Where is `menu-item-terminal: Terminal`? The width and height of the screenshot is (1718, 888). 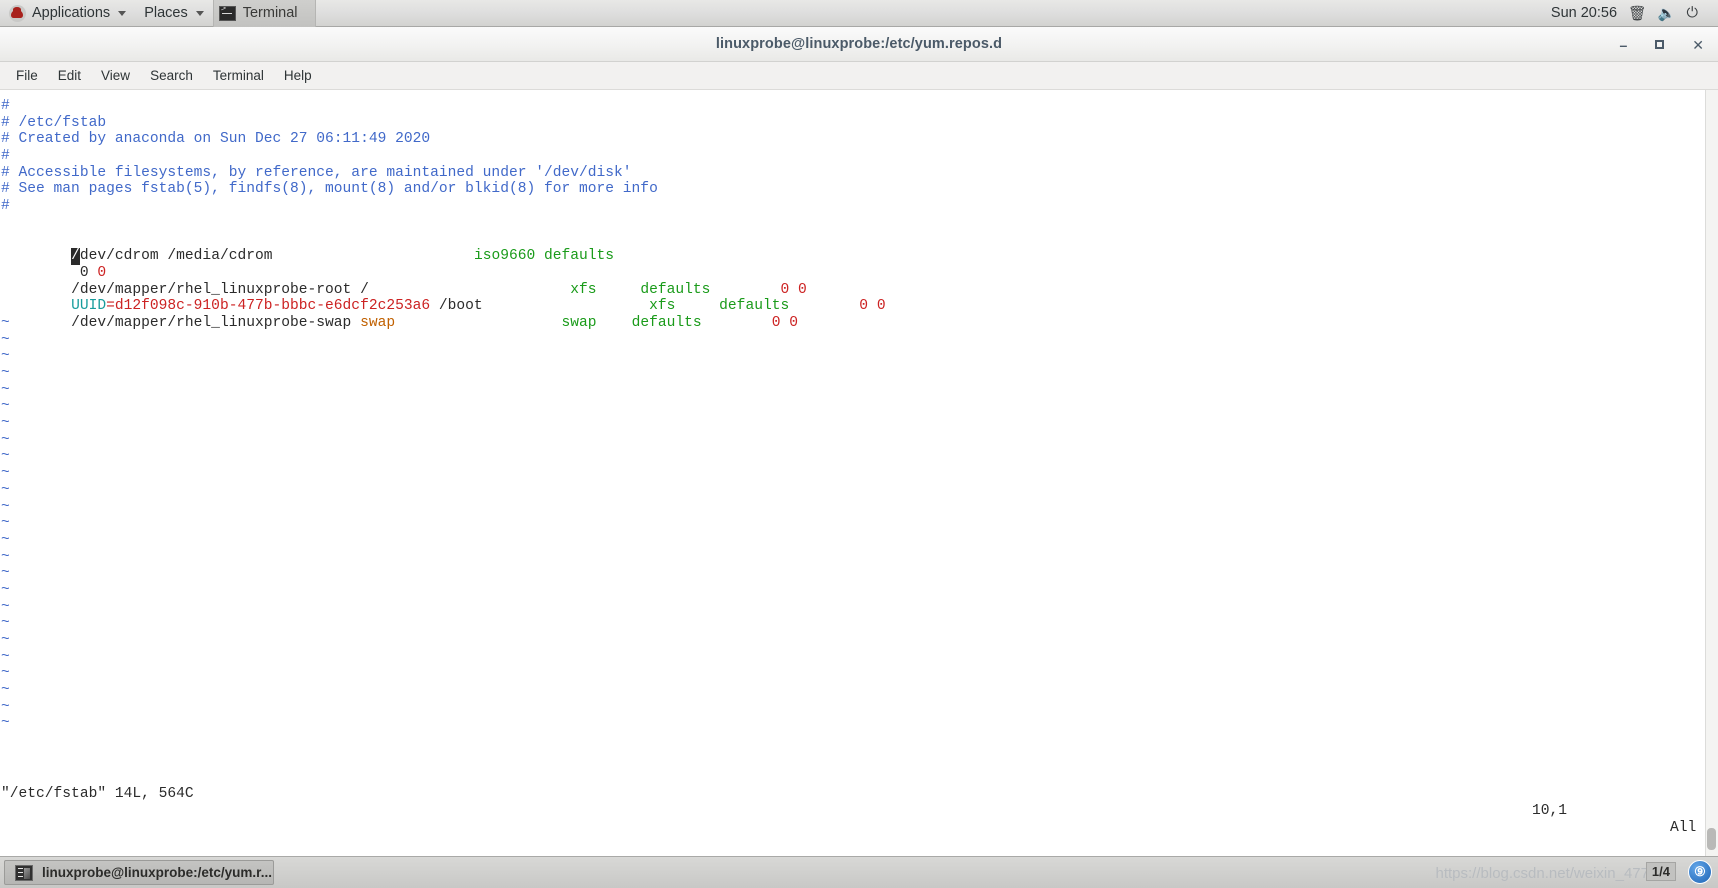 menu-item-terminal: Terminal is located at coordinates (238, 76).